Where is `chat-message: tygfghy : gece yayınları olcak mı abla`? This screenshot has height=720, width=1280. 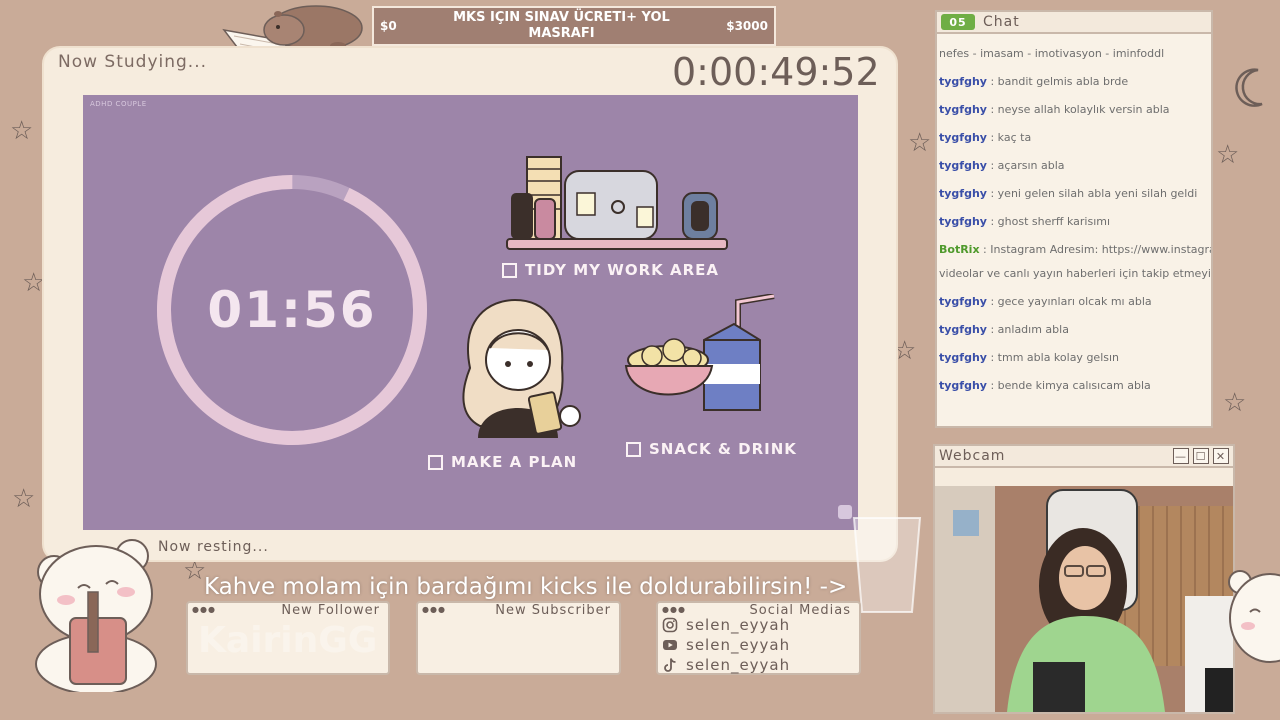 chat-message: tygfghy : gece yayınları olcak mı abla is located at coordinates (1045, 302).